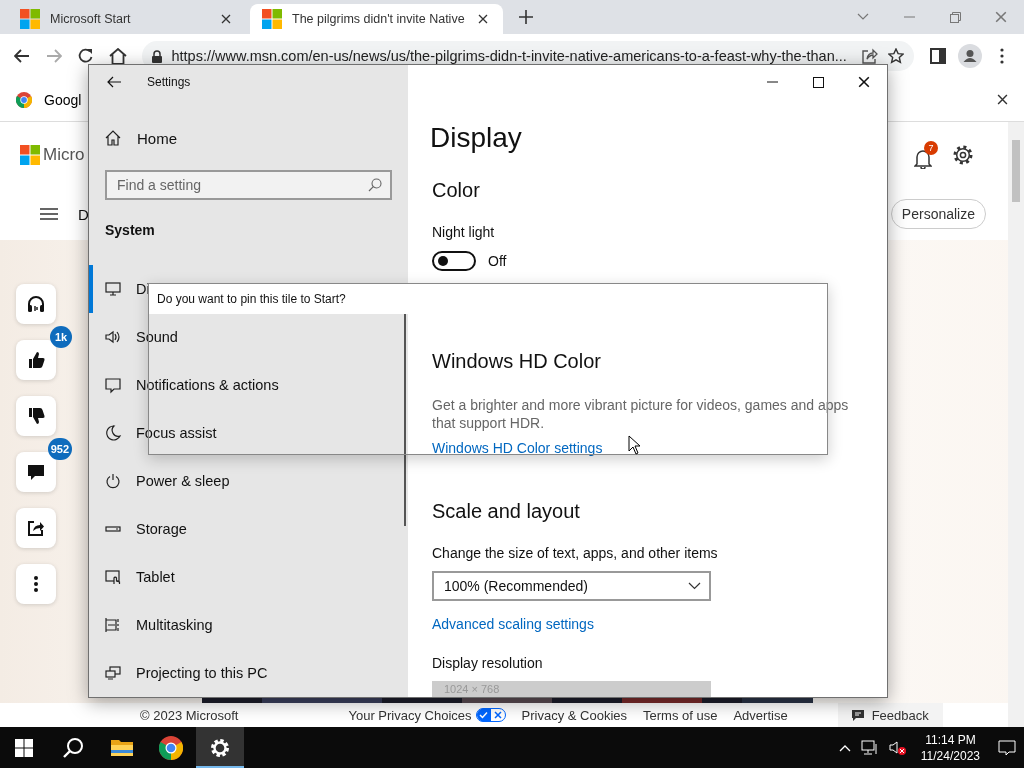 This screenshot has width=1024, height=768. I want to click on nav-item: Focus assist, so click(248, 433).